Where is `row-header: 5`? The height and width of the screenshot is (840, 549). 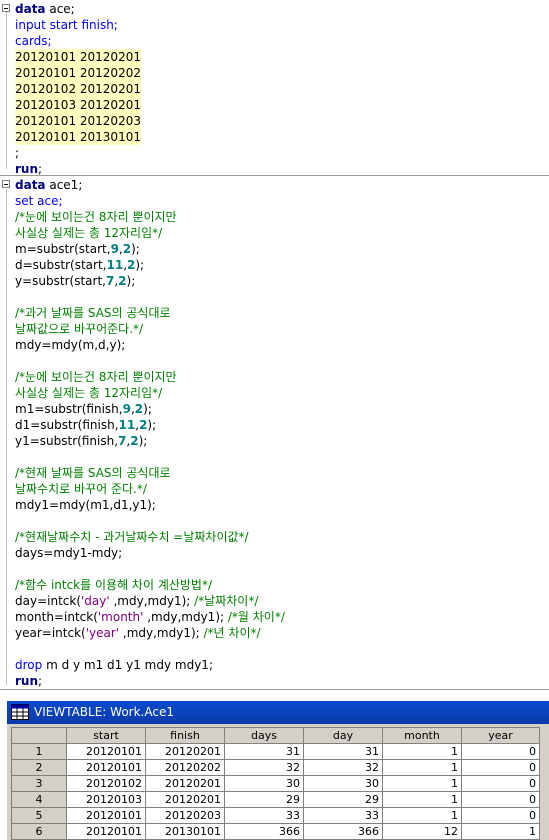
row-header: 5 is located at coordinates (39, 815).